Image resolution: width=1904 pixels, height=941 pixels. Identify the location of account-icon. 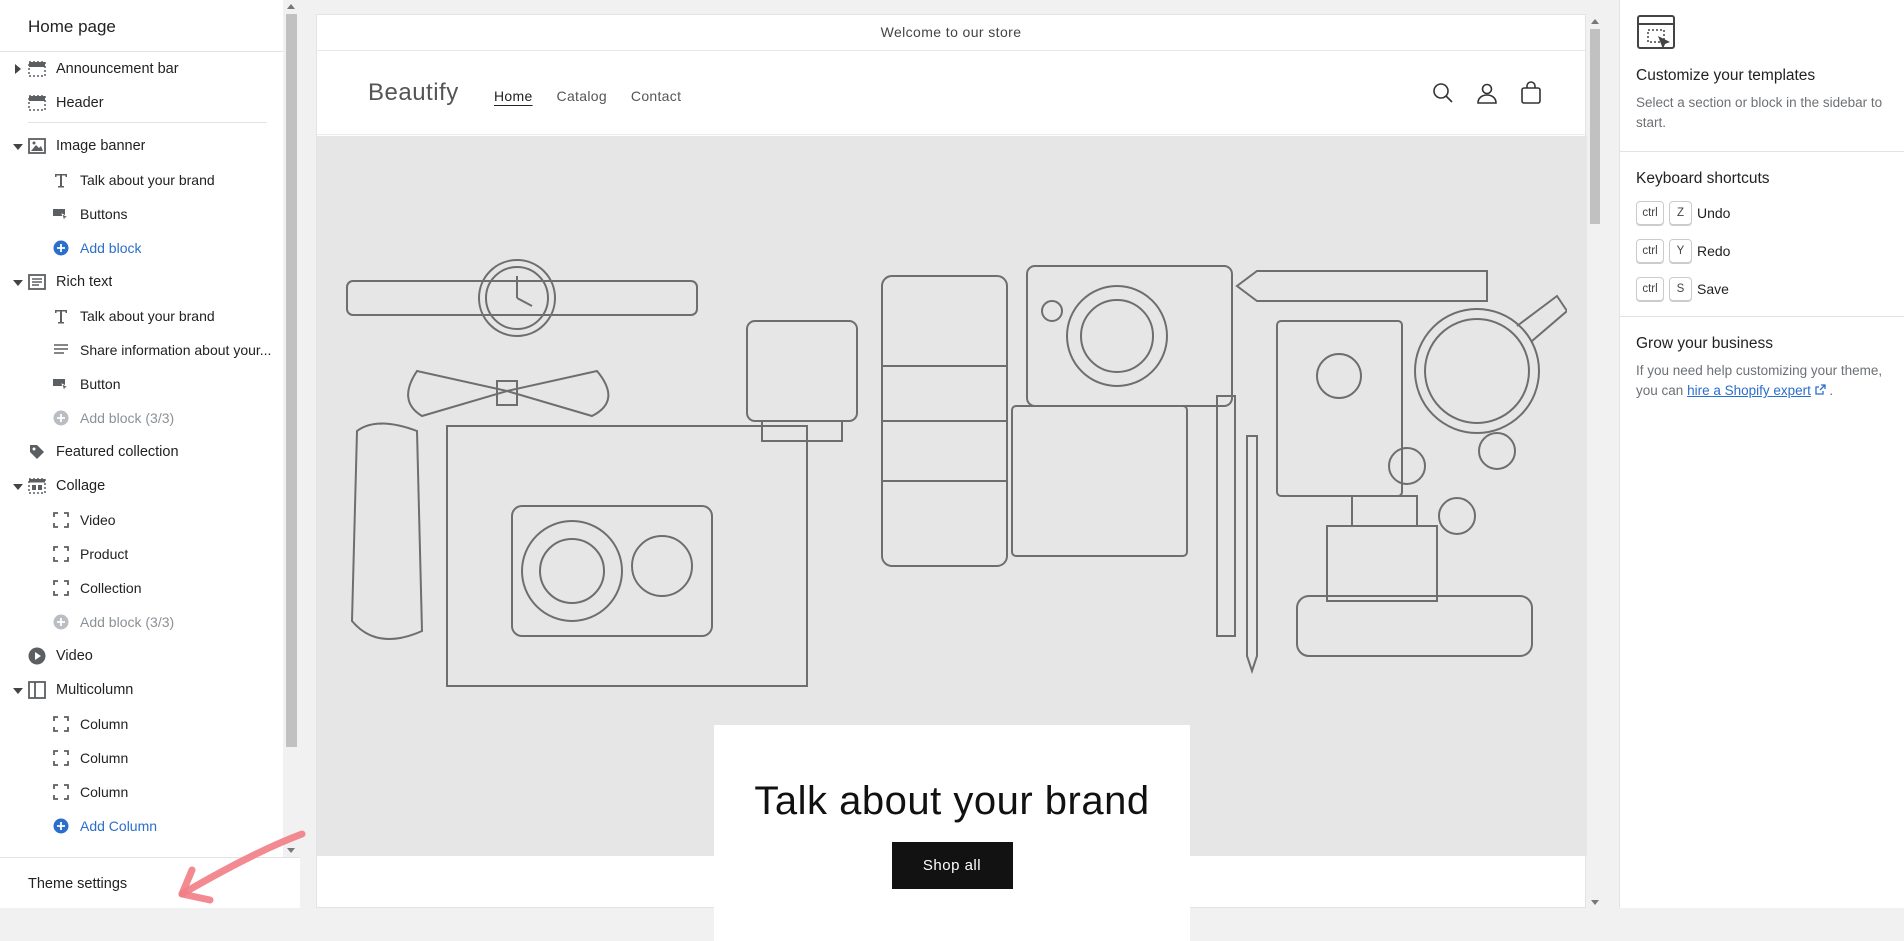
(1487, 93).